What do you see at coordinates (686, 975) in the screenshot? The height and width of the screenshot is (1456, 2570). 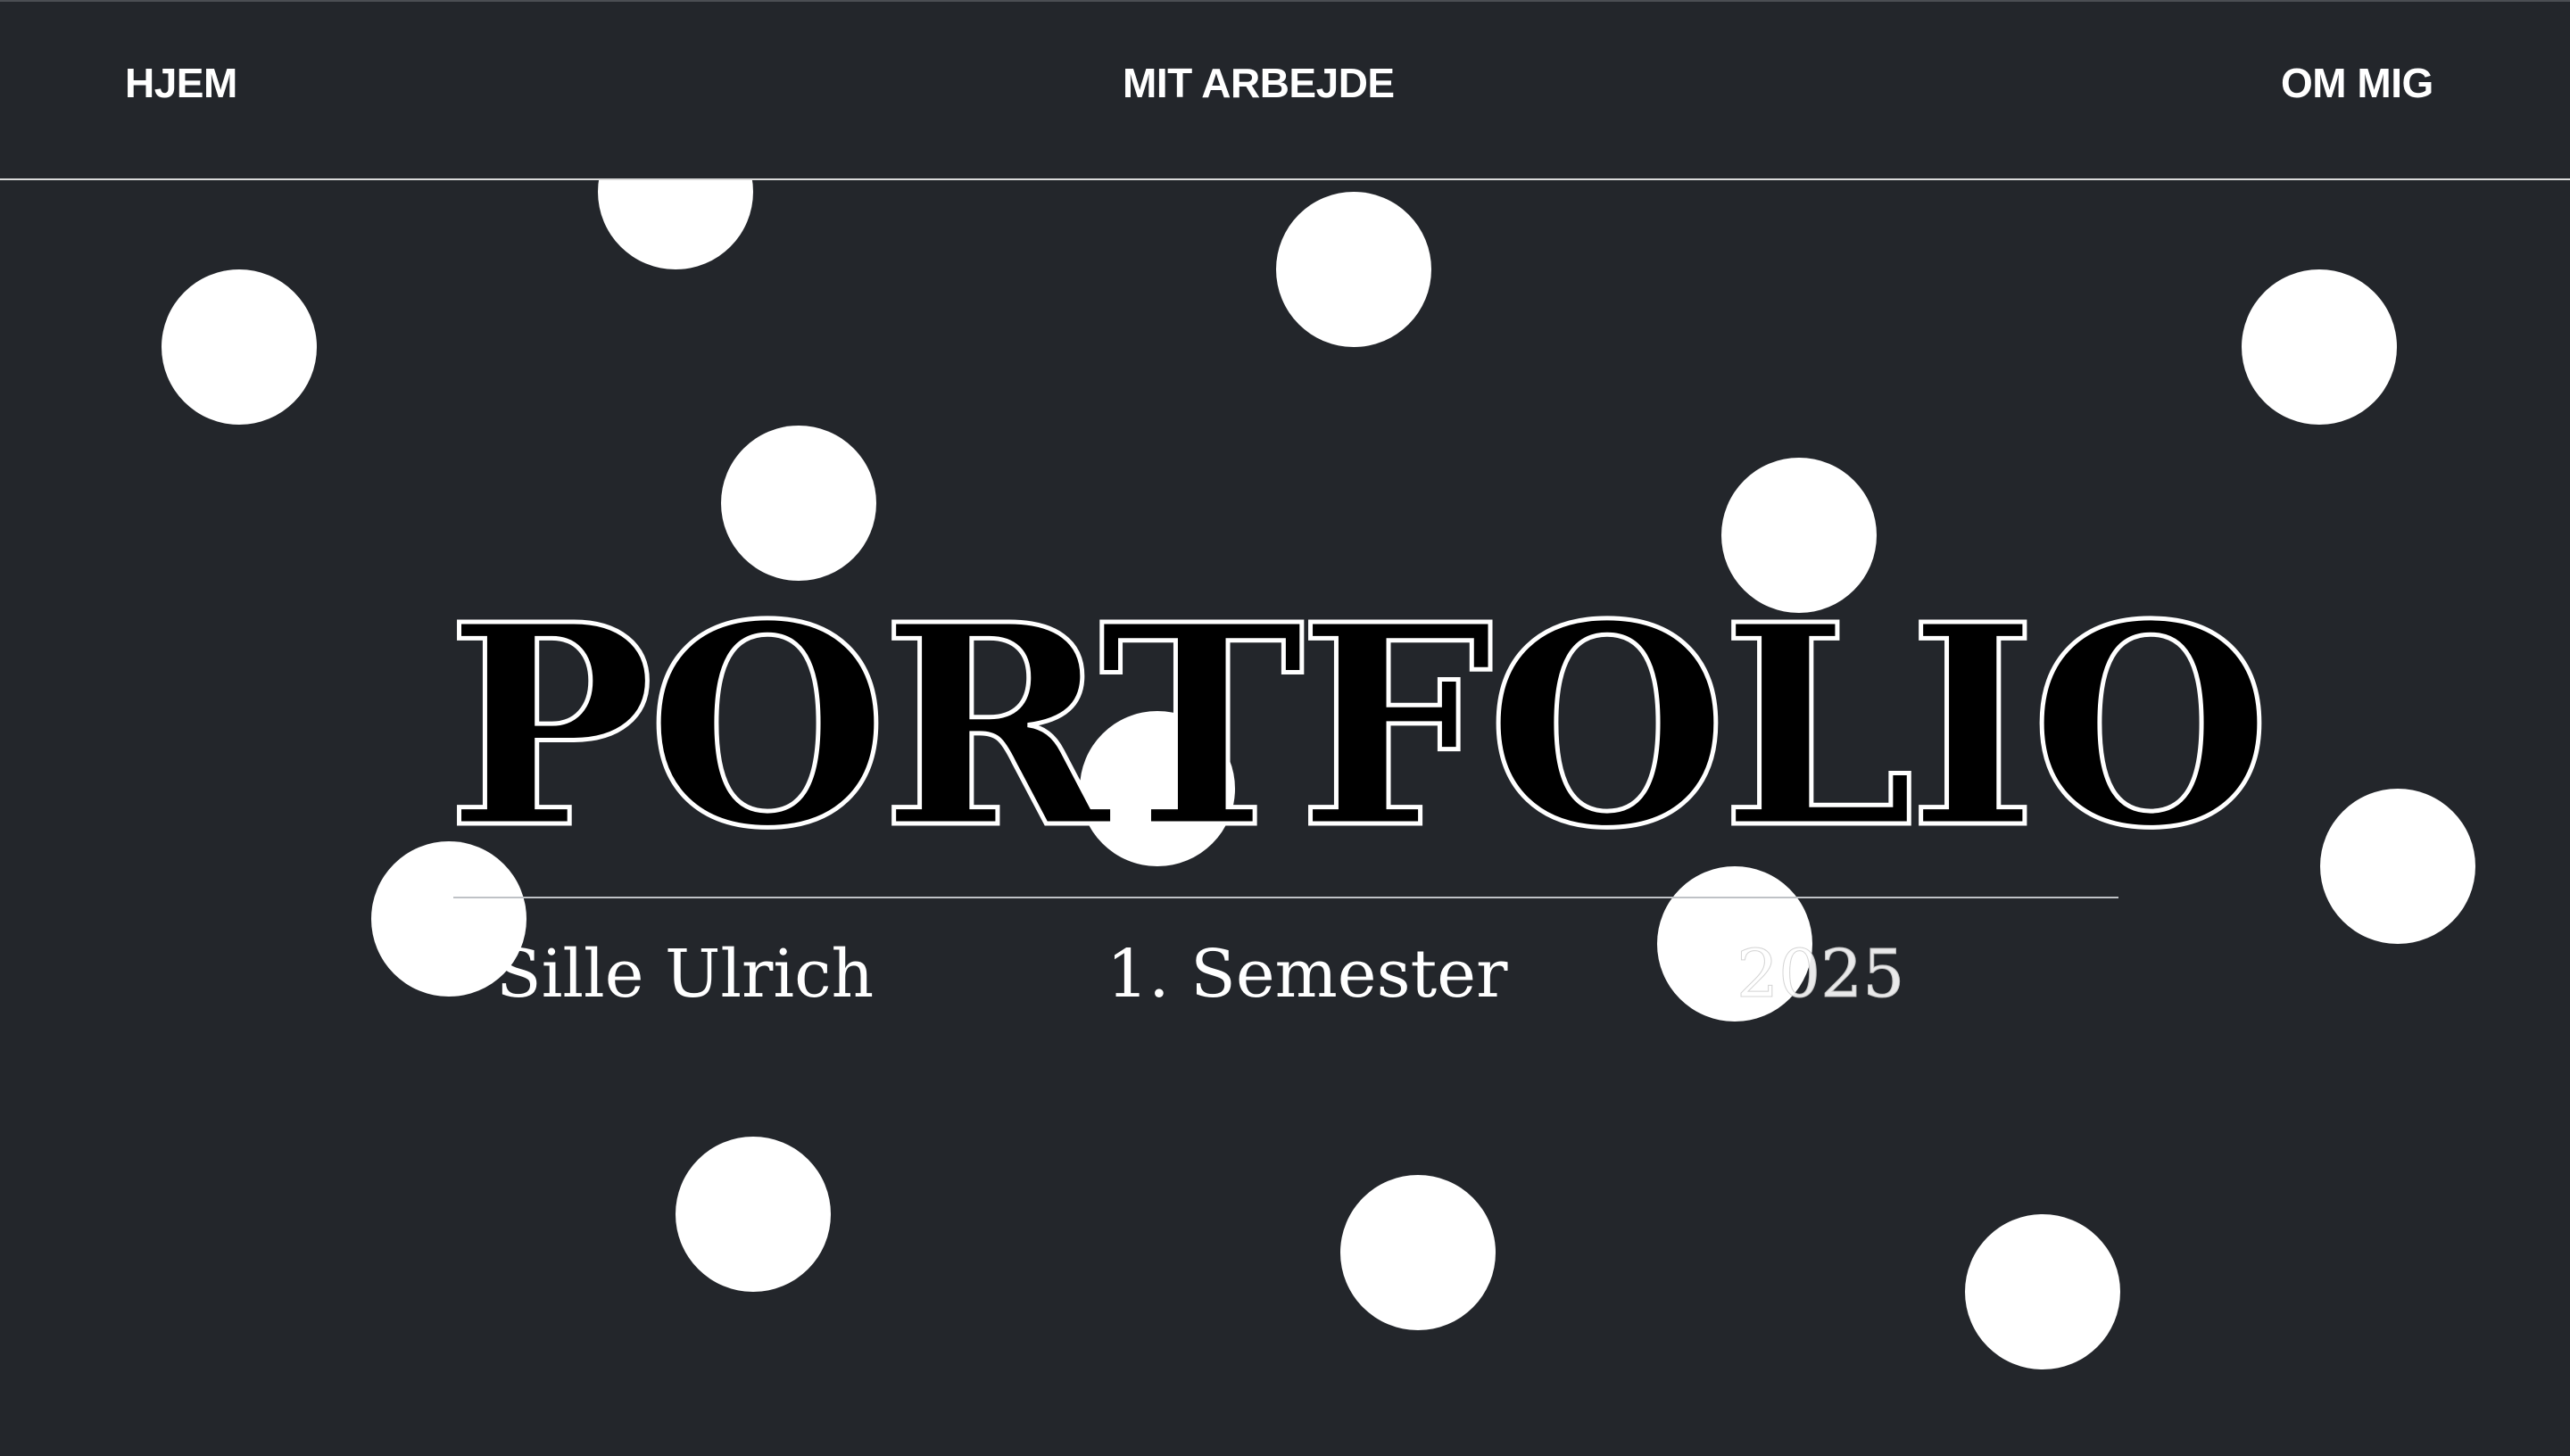 I see `author-name: Sille Ulrich` at bounding box center [686, 975].